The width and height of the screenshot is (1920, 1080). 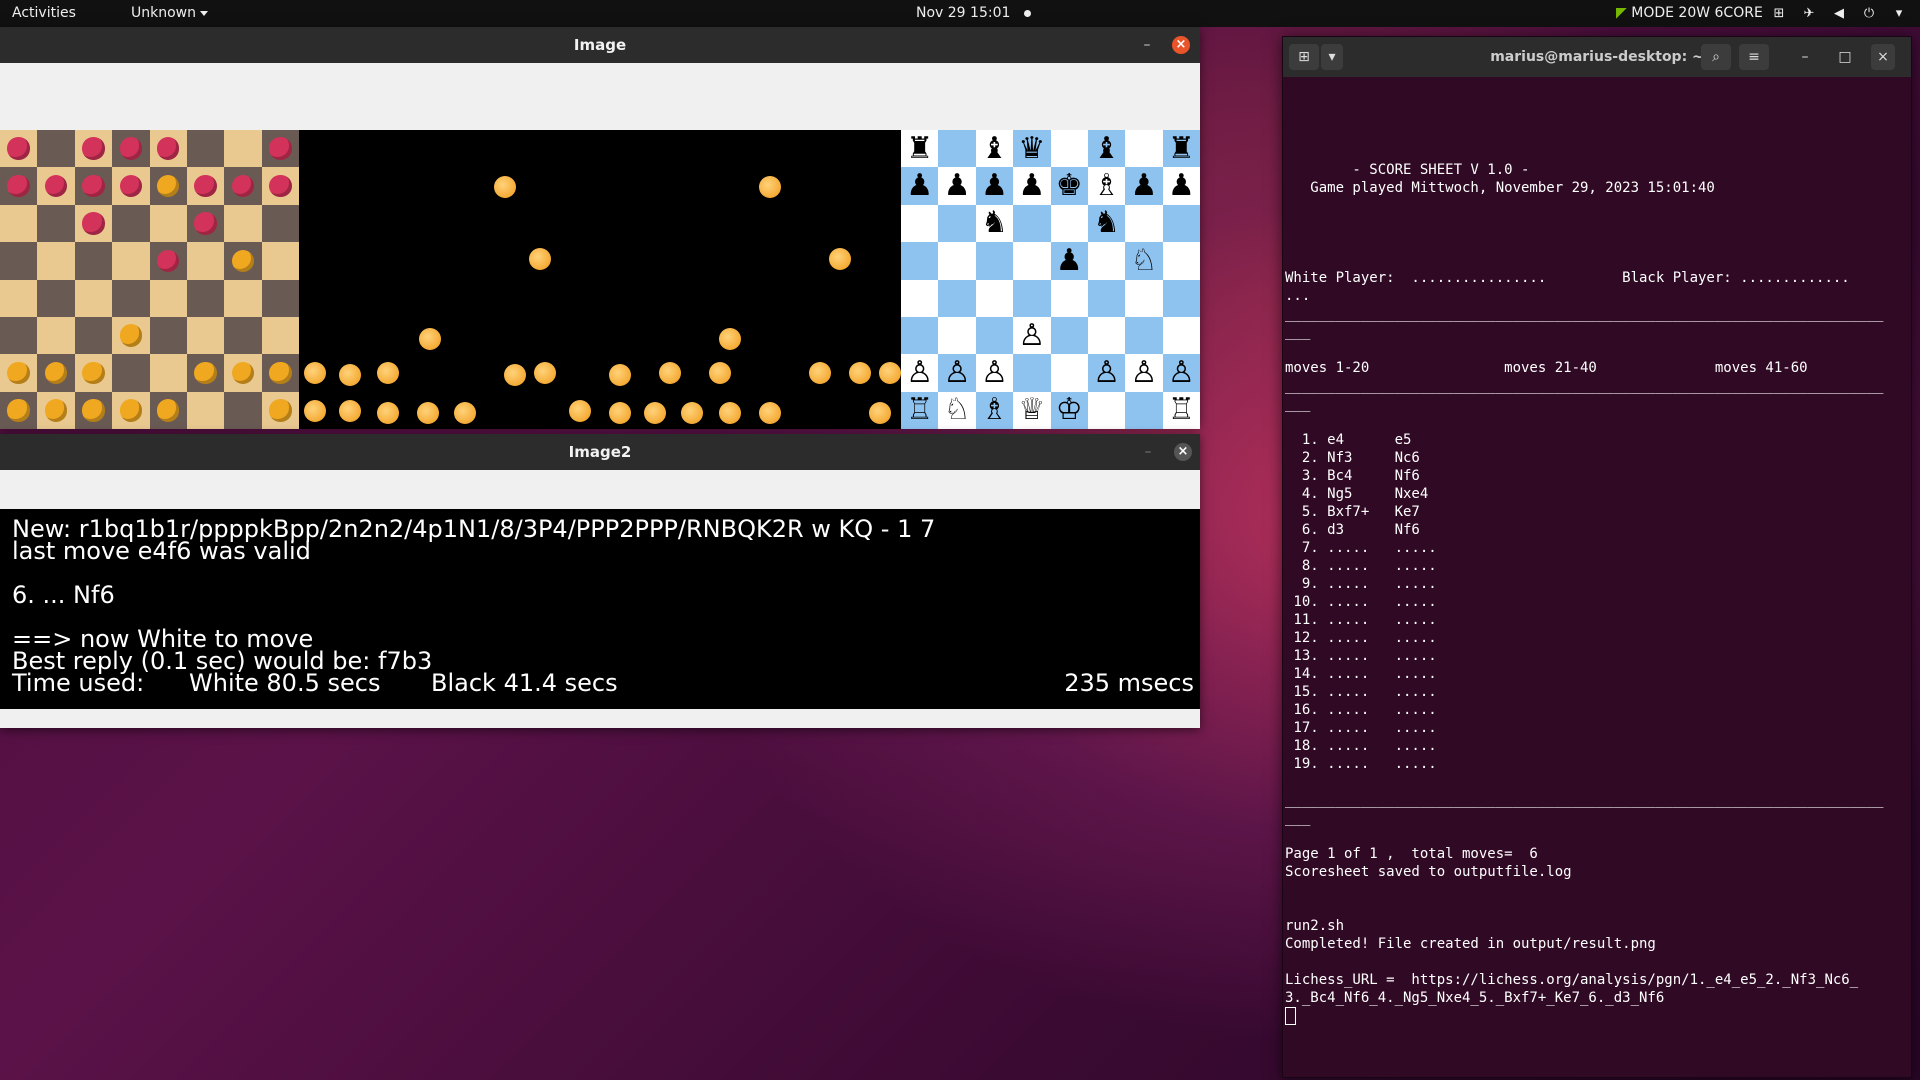 What do you see at coordinates (1845, 57) in the screenshot?
I see `maximize-button: □` at bounding box center [1845, 57].